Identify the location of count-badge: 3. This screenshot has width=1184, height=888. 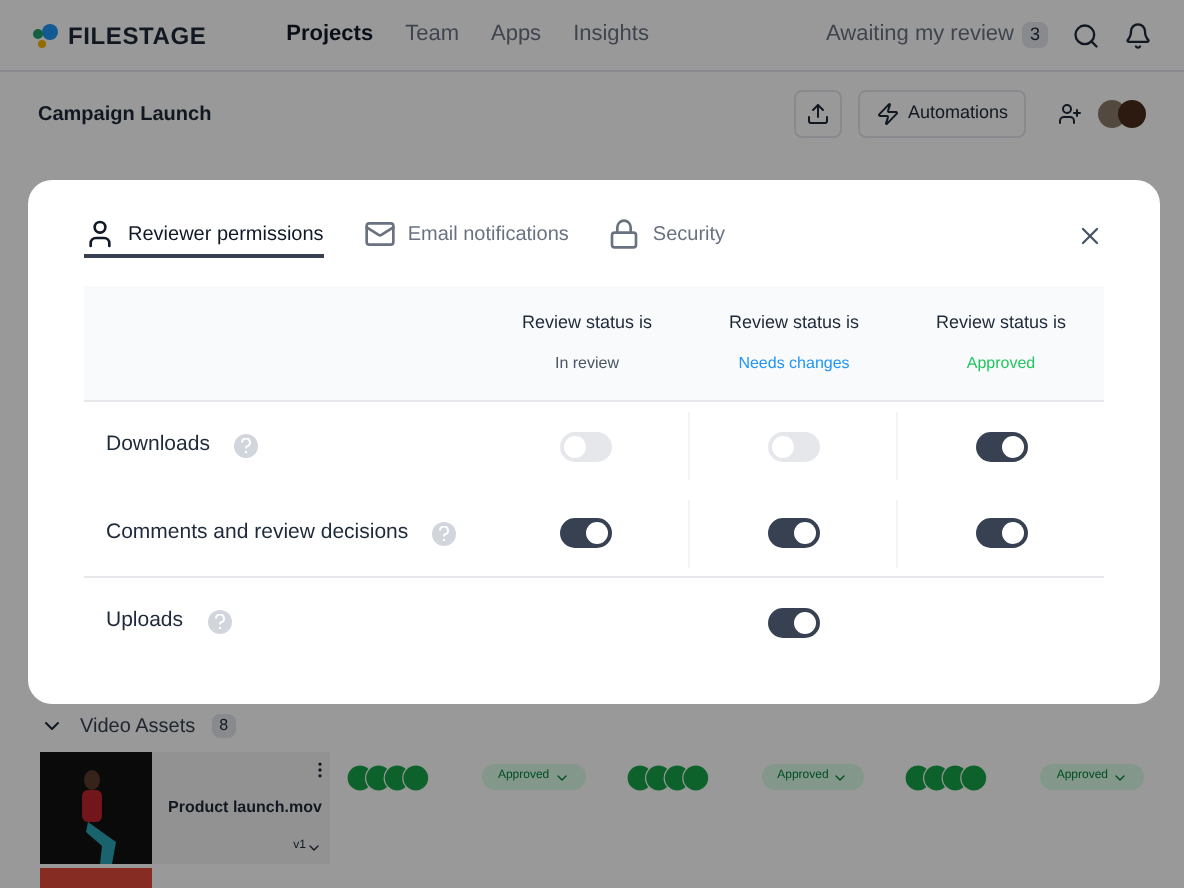
(1034, 35).